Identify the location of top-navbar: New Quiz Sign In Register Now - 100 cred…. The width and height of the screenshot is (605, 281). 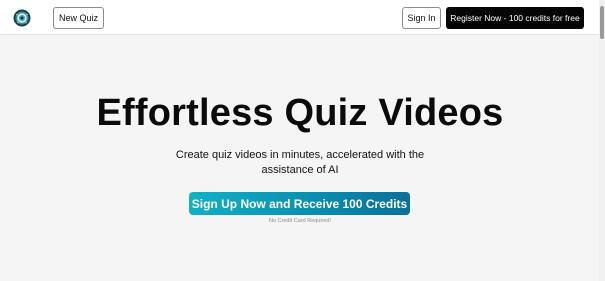
(302, 17).